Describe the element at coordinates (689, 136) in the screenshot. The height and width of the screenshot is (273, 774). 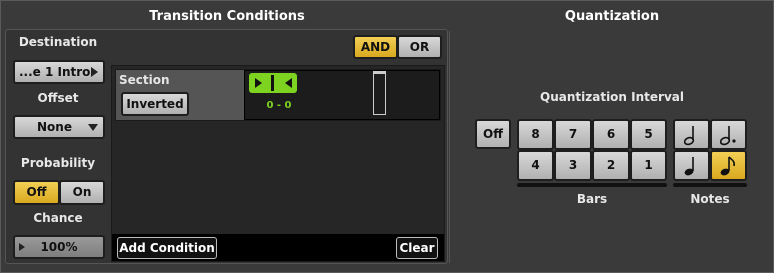
I see `half-note-icon` at that location.